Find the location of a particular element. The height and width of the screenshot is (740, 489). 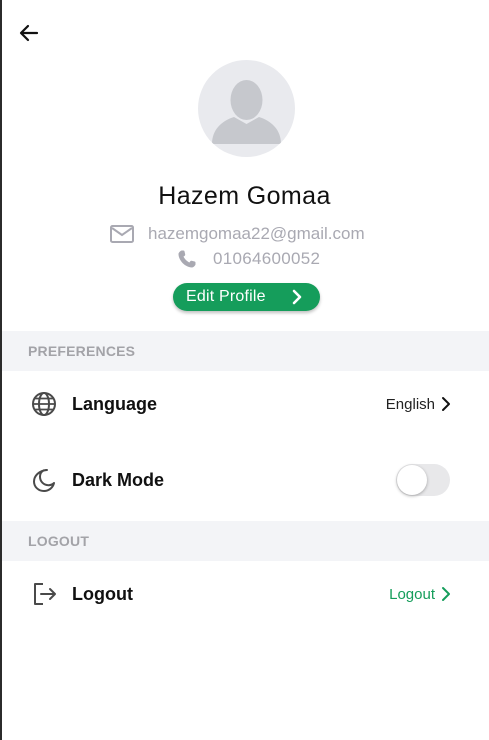

globe-icon is located at coordinates (44, 404).